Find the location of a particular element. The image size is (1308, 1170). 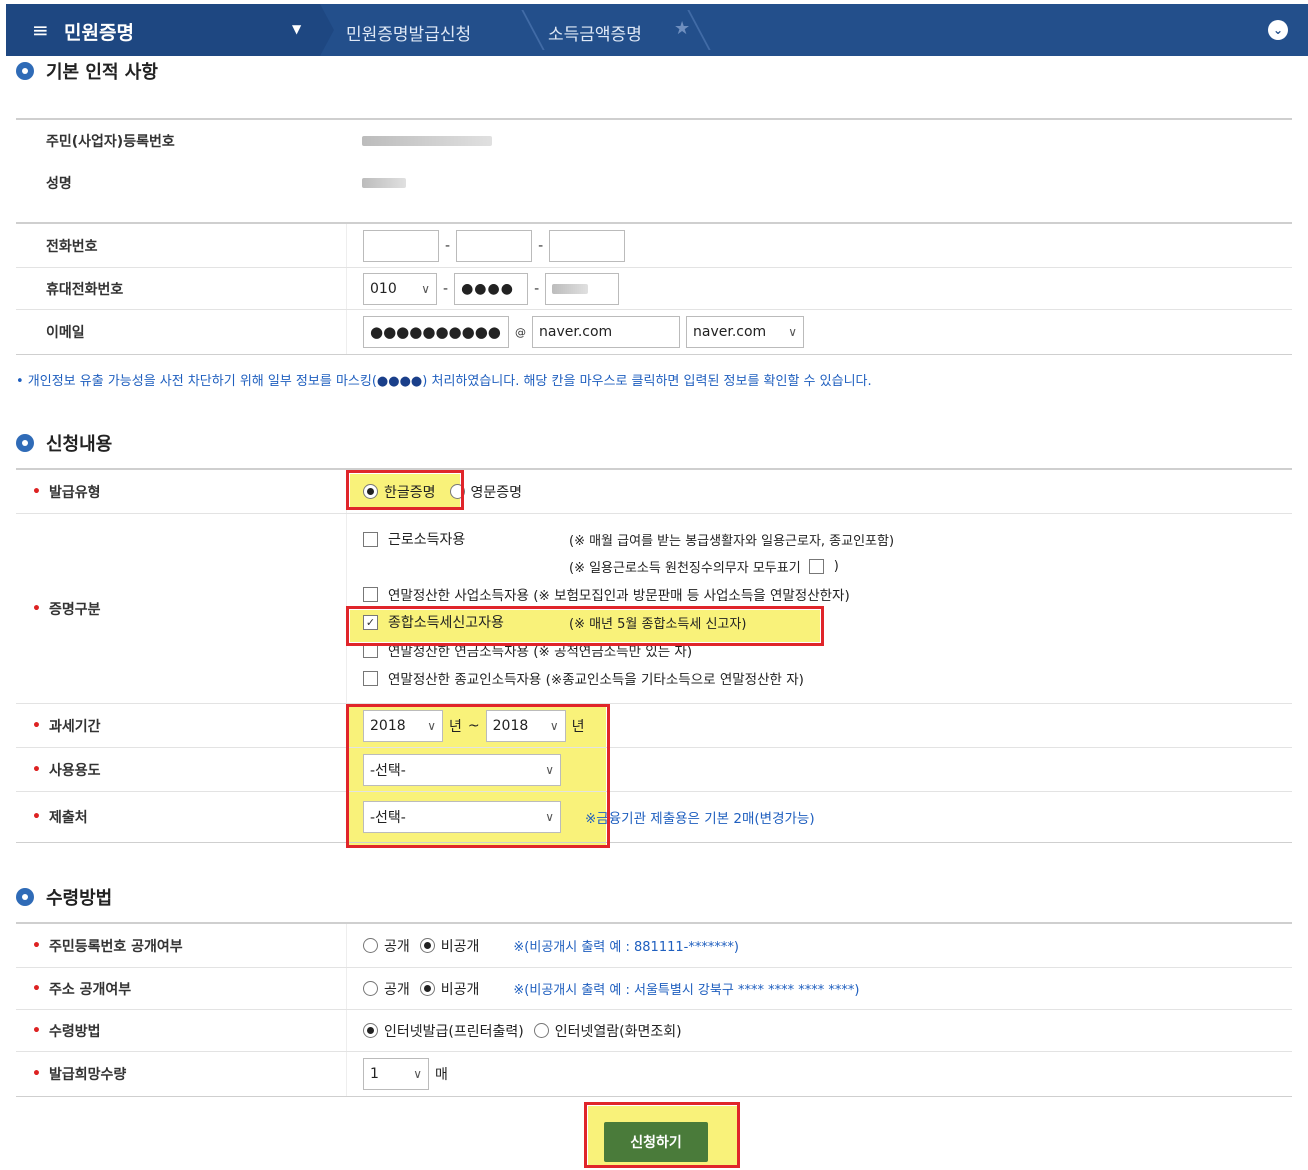

category-religious-income-checkbox: 연말정산한 종교인소득자용 (※종교인소득을 기타소득으로 연말정산한 자) is located at coordinates (583, 678).